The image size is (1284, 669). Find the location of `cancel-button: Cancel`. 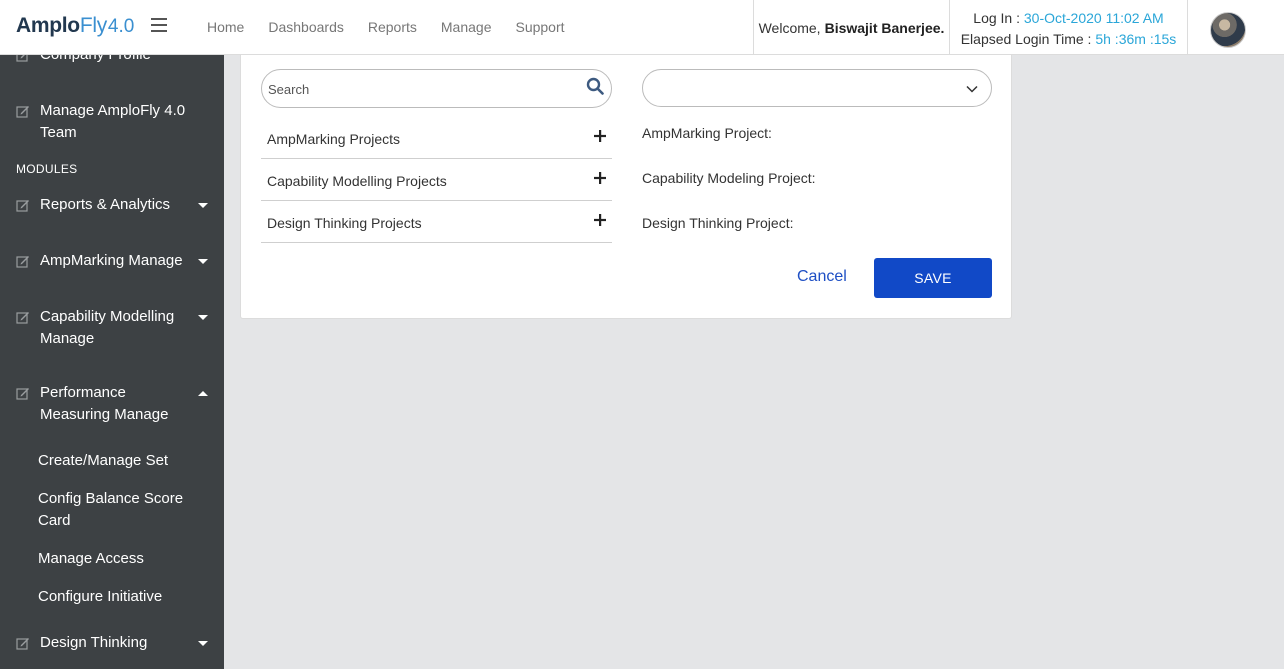

cancel-button: Cancel is located at coordinates (822, 277).